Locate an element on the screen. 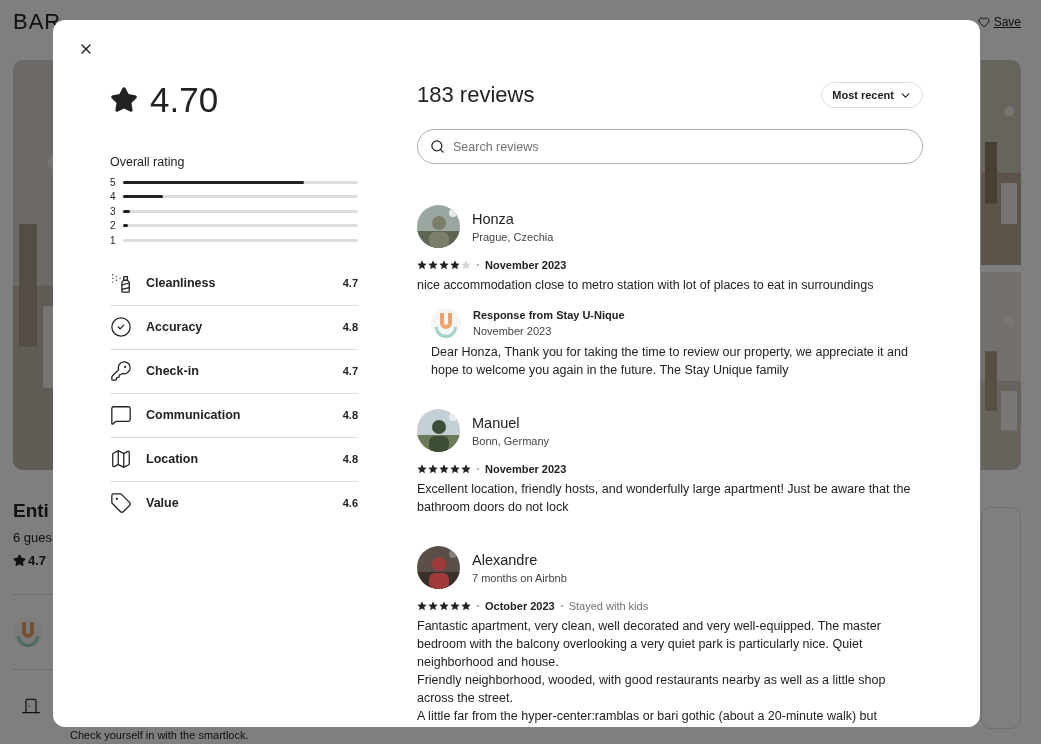 The height and width of the screenshot is (744, 1041). checkin-note: Check yourself in with the smartlock. is located at coordinates (159, 735).